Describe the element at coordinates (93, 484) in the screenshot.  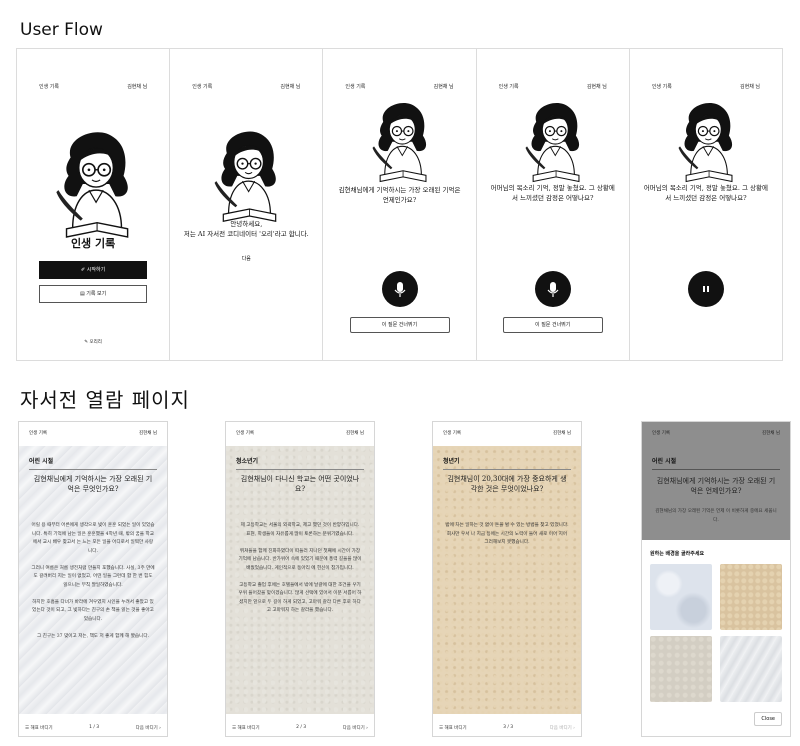
I see `chapter-question: 김현채님에게 기억하시는 가장 오래된 기억은 무엇인가요?` at that location.